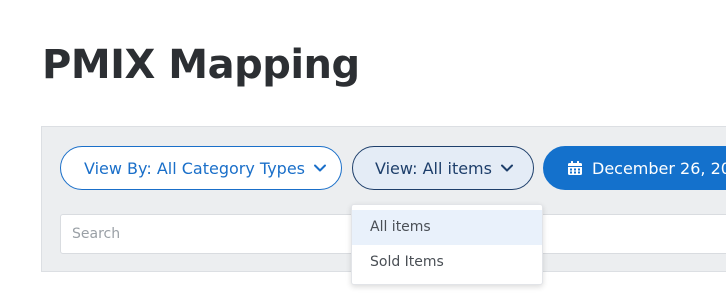 The image size is (726, 298). Describe the element at coordinates (194, 168) in the screenshot. I see `category-type-filter-label: View By: All Category Types` at that location.